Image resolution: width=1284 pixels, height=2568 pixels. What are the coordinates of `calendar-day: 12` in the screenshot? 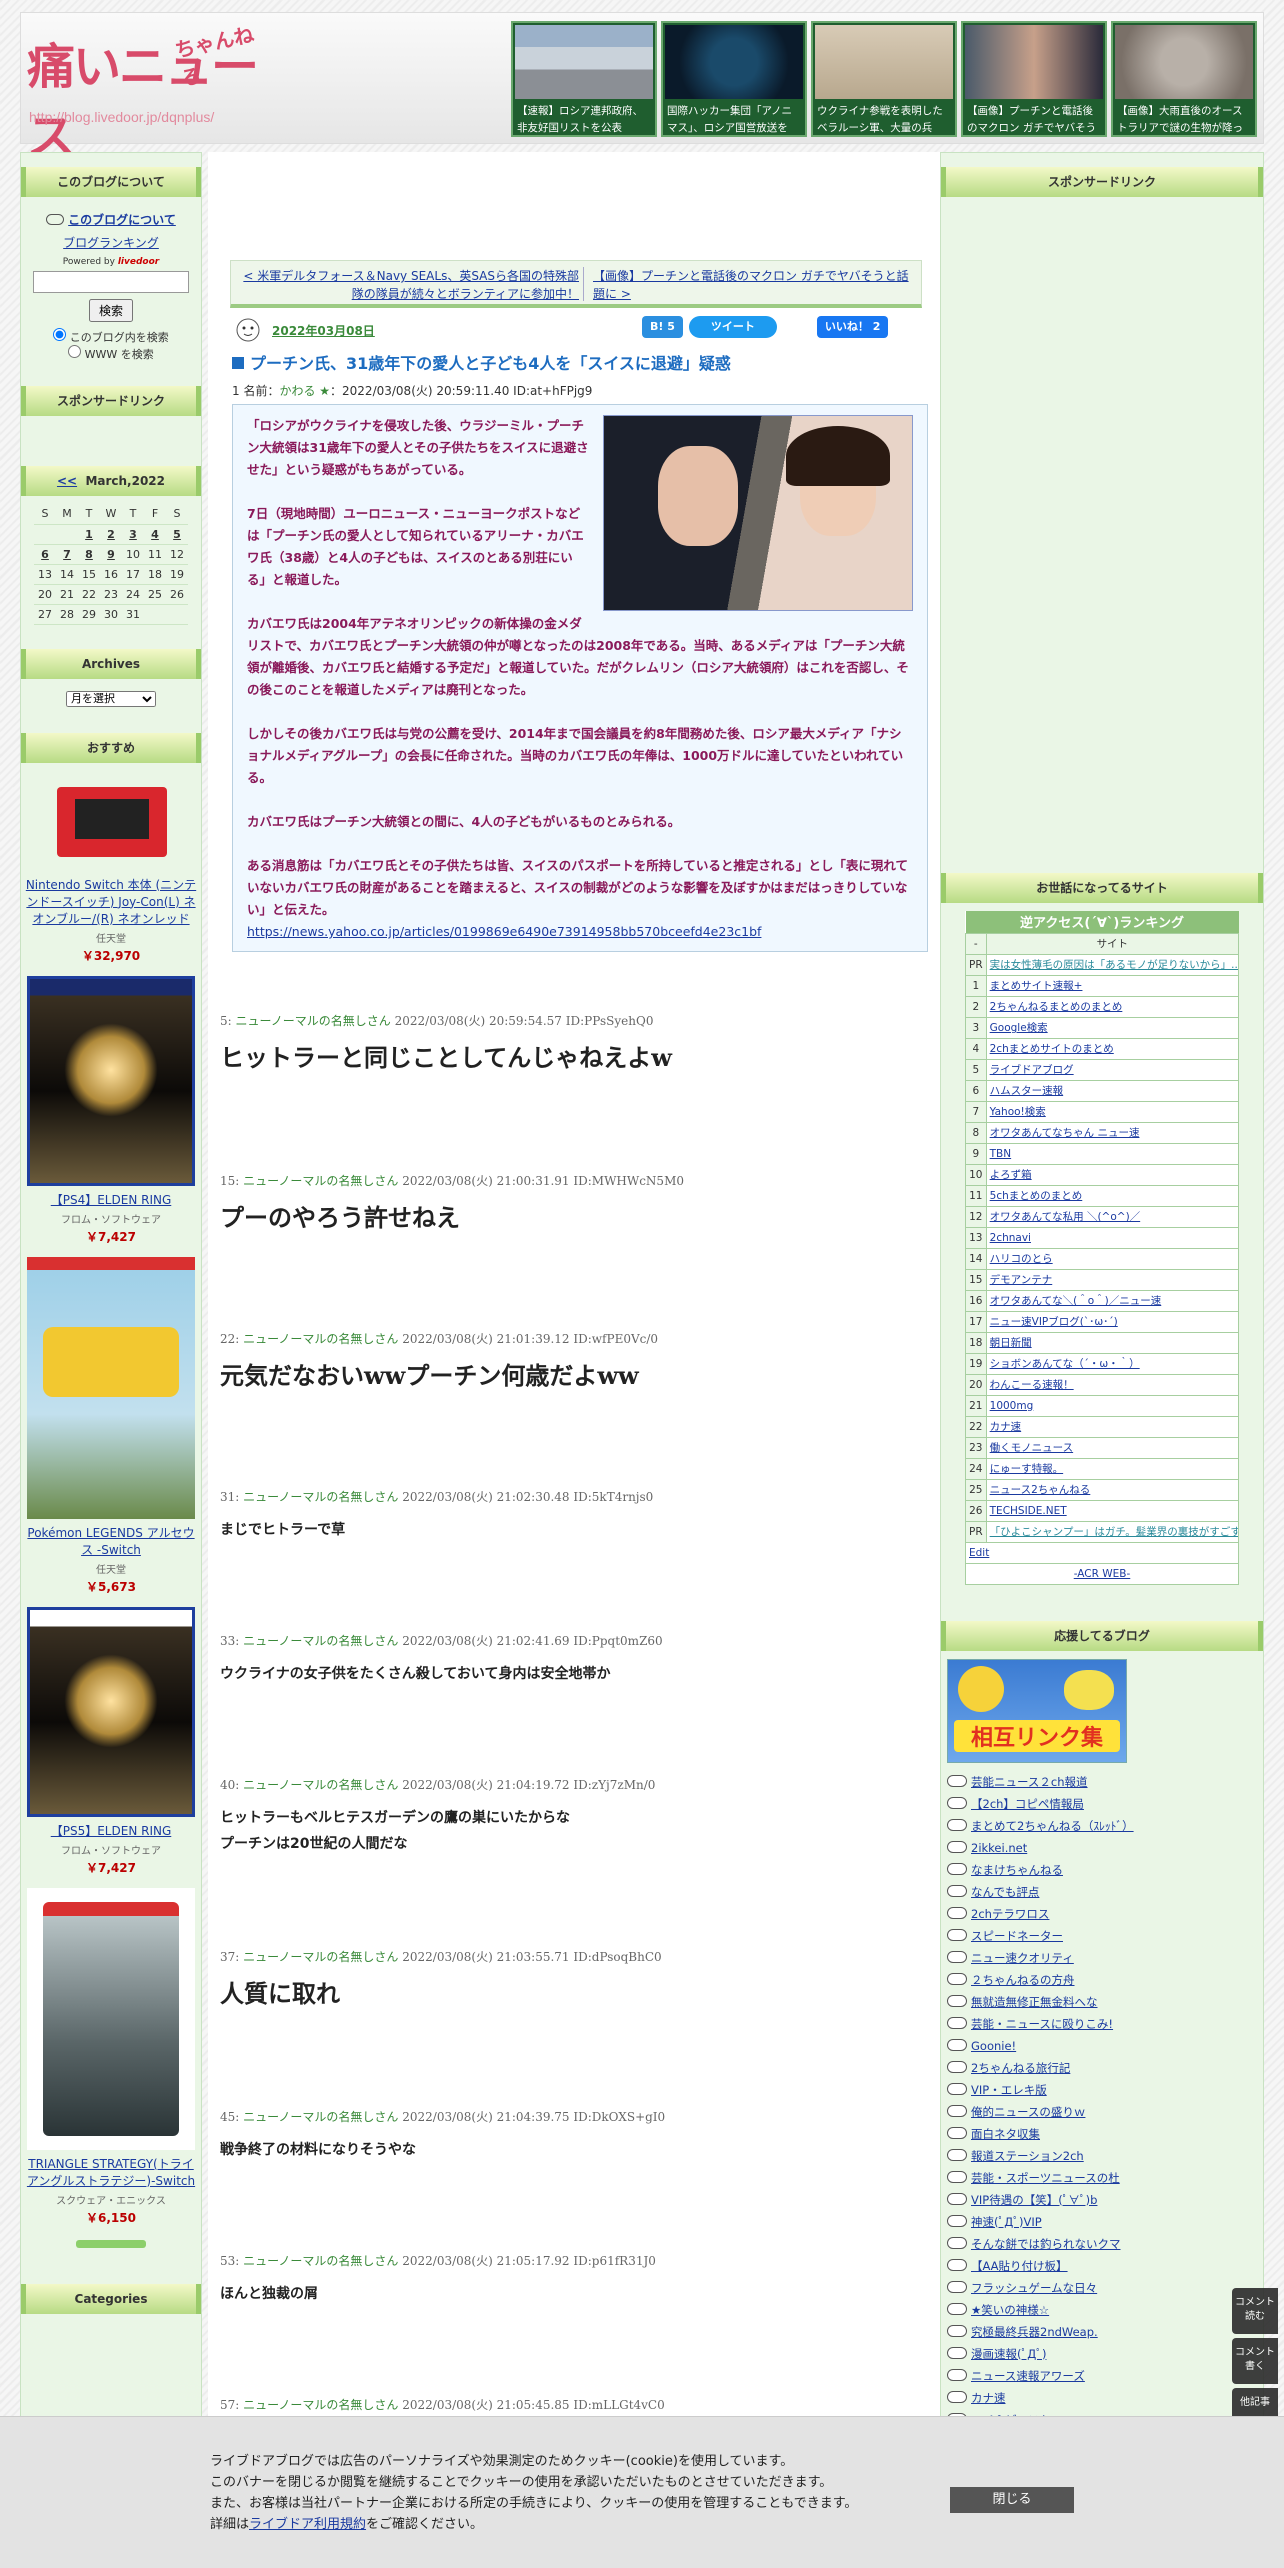 It's located at (177, 554).